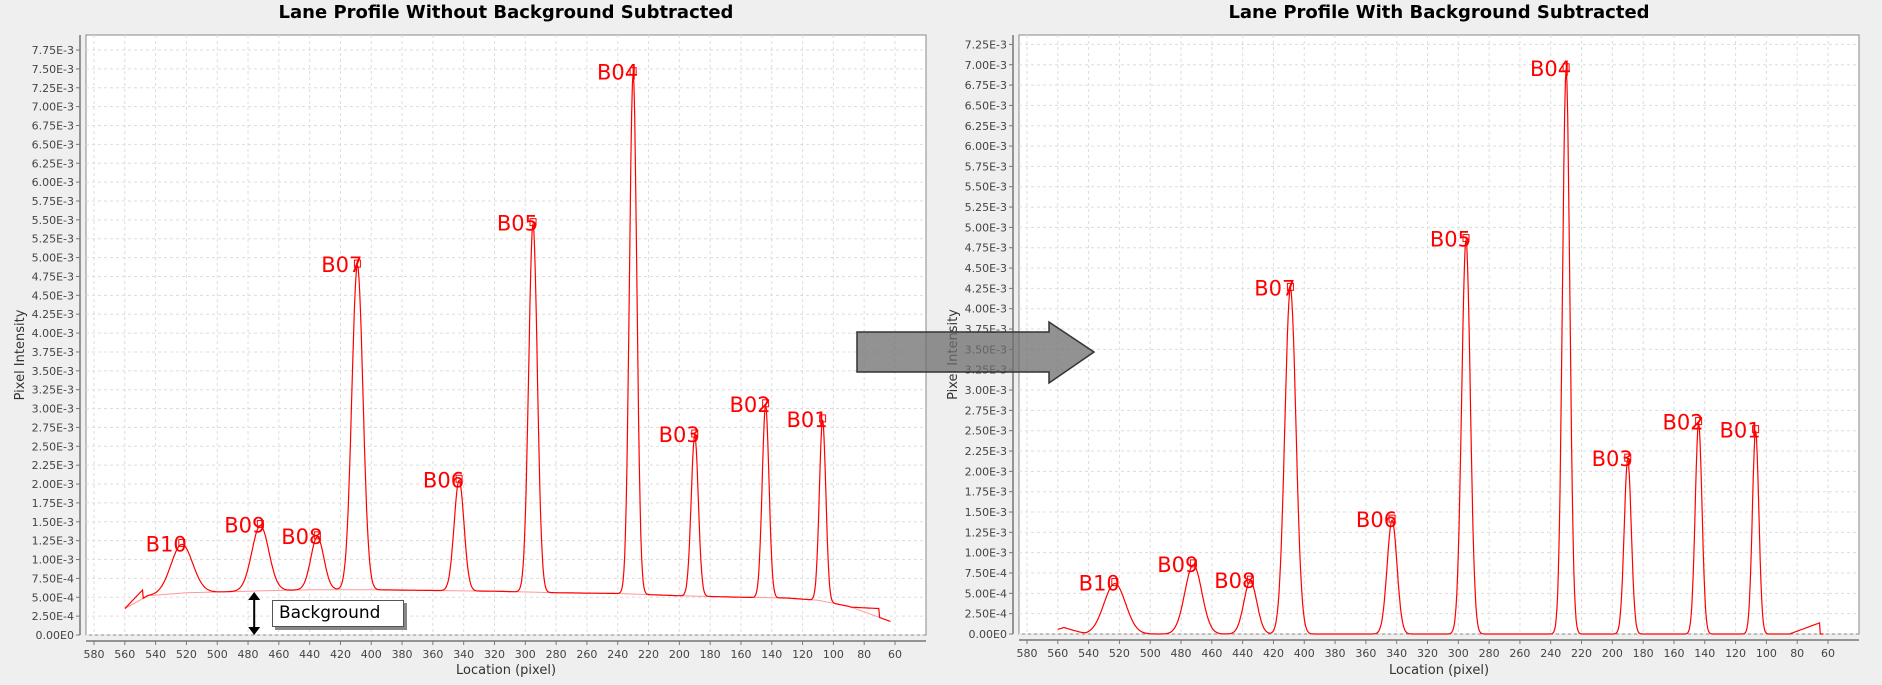 Image resolution: width=1882 pixels, height=685 pixels. What do you see at coordinates (648, 654) in the screenshot?
I see `x-tick-label: 220` at bounding box center [648, 654].